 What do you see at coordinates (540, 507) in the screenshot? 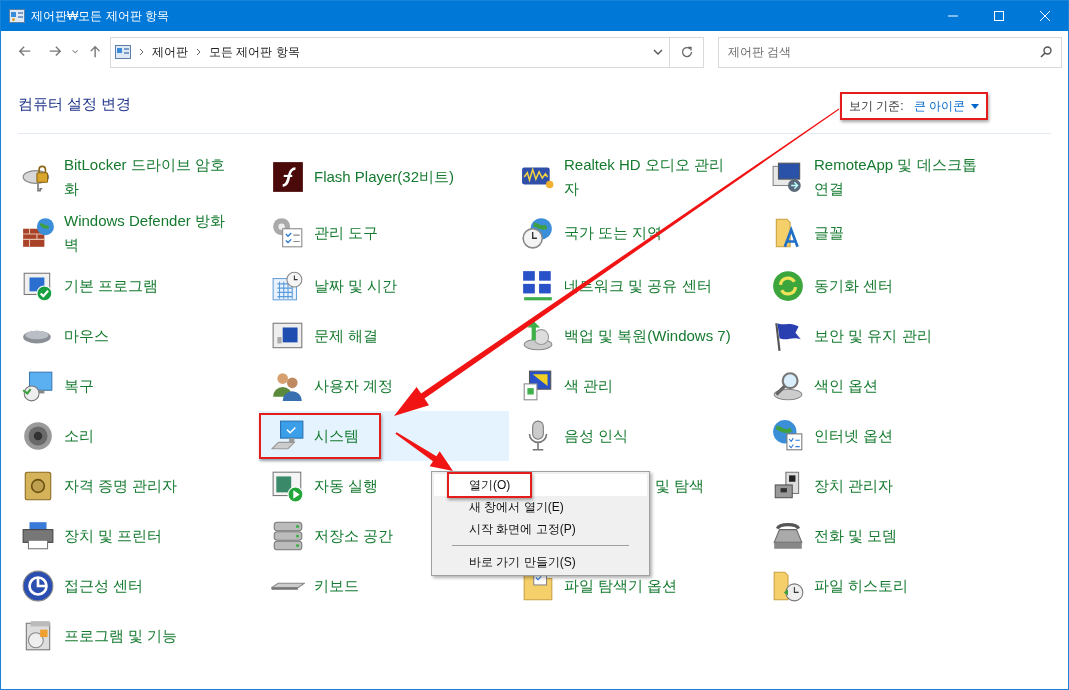
I see `menu-item: 새 창에서 열기(E)` at bounding box center [540, 507].